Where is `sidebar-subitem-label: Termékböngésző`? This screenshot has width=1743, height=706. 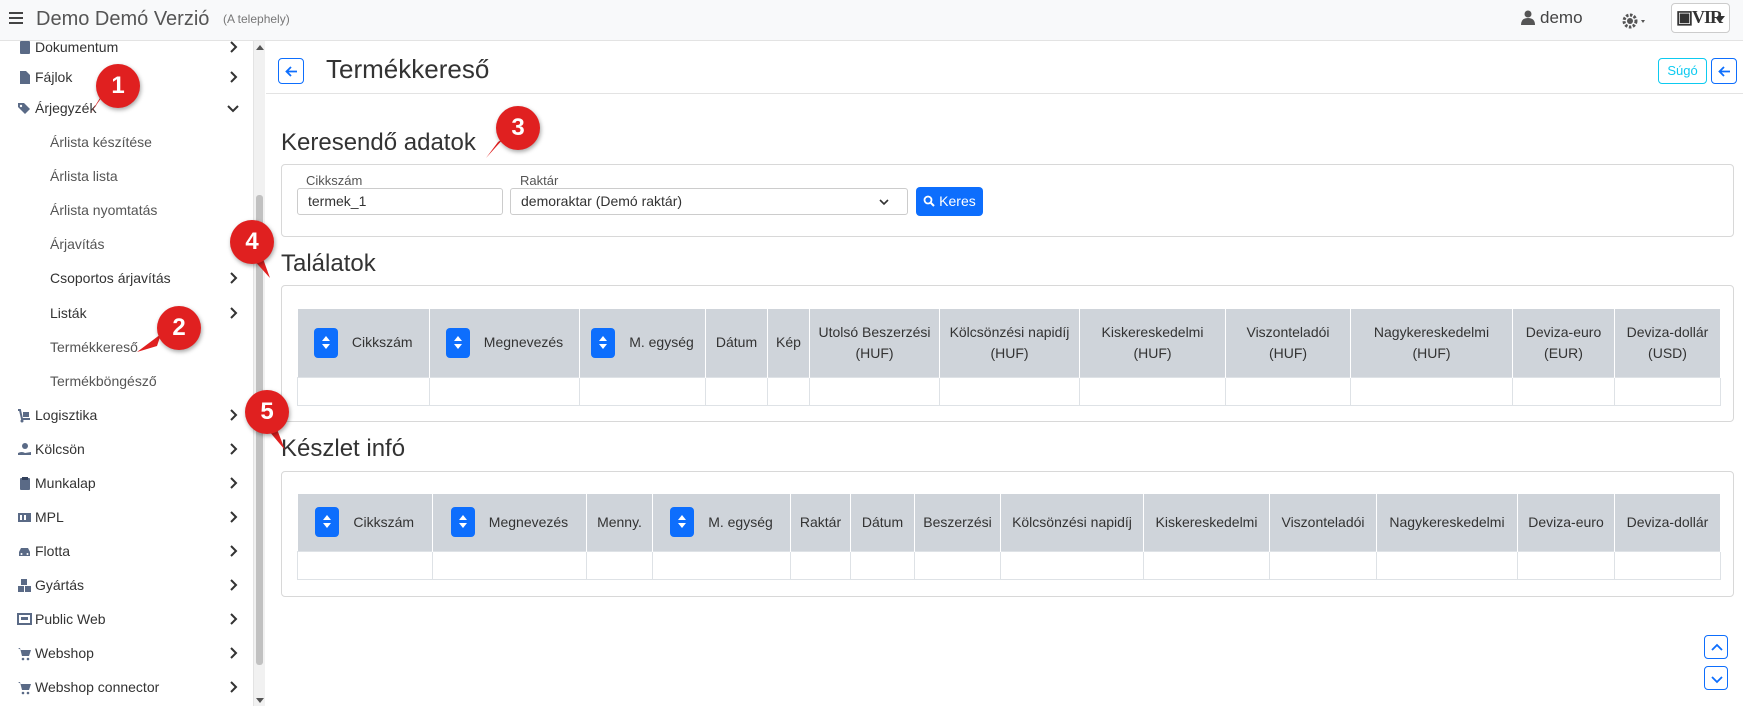 sidebar-subitem-label: Termékböngésző is located at coordinates (103, 381).